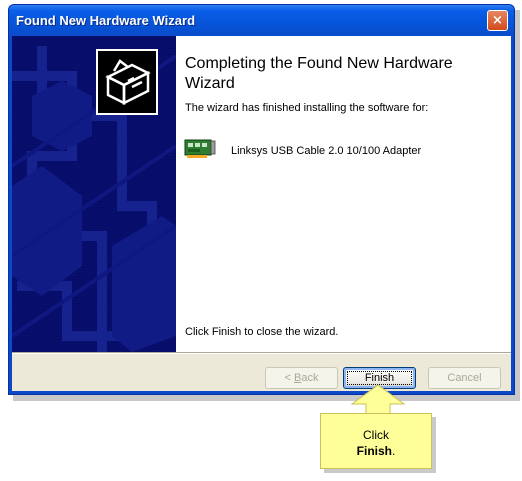  I want to click on arrow-up-icon, so click(378, 400).